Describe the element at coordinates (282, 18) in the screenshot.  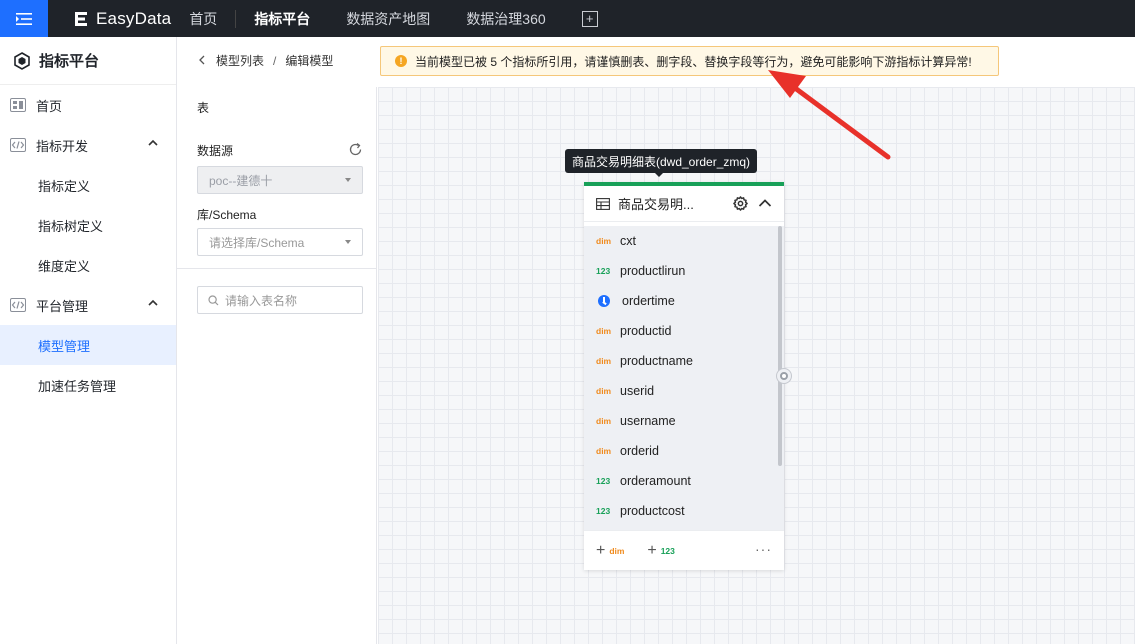
I see `nav-metric-platform: 指标平台` at that location.